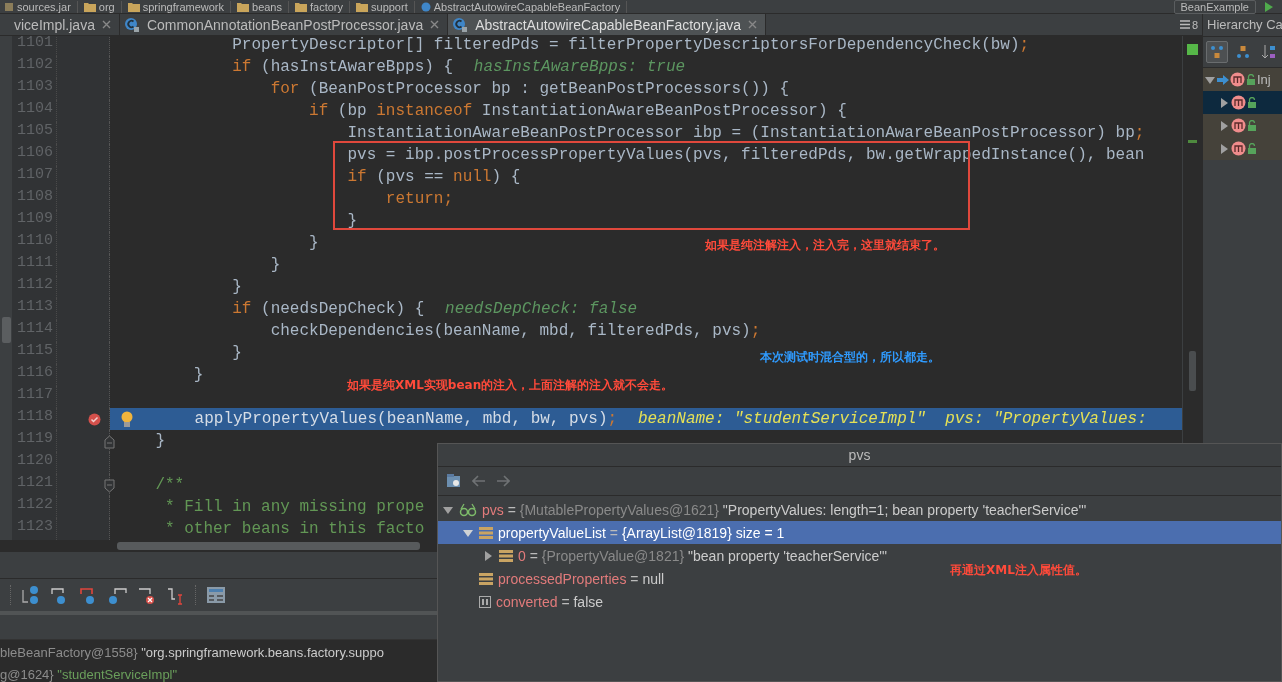  I want to click on tree-row: processedProperties = null, so click(551, 578).